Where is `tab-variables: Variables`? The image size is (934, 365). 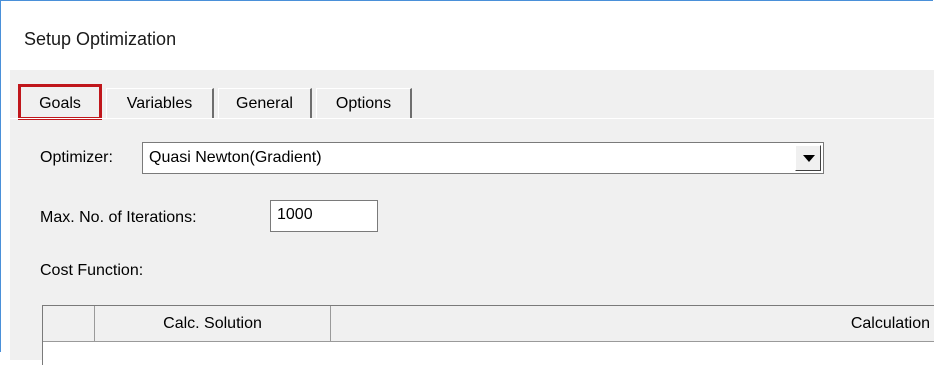 tab-variables: Variables is located at coordinates (160, 103).